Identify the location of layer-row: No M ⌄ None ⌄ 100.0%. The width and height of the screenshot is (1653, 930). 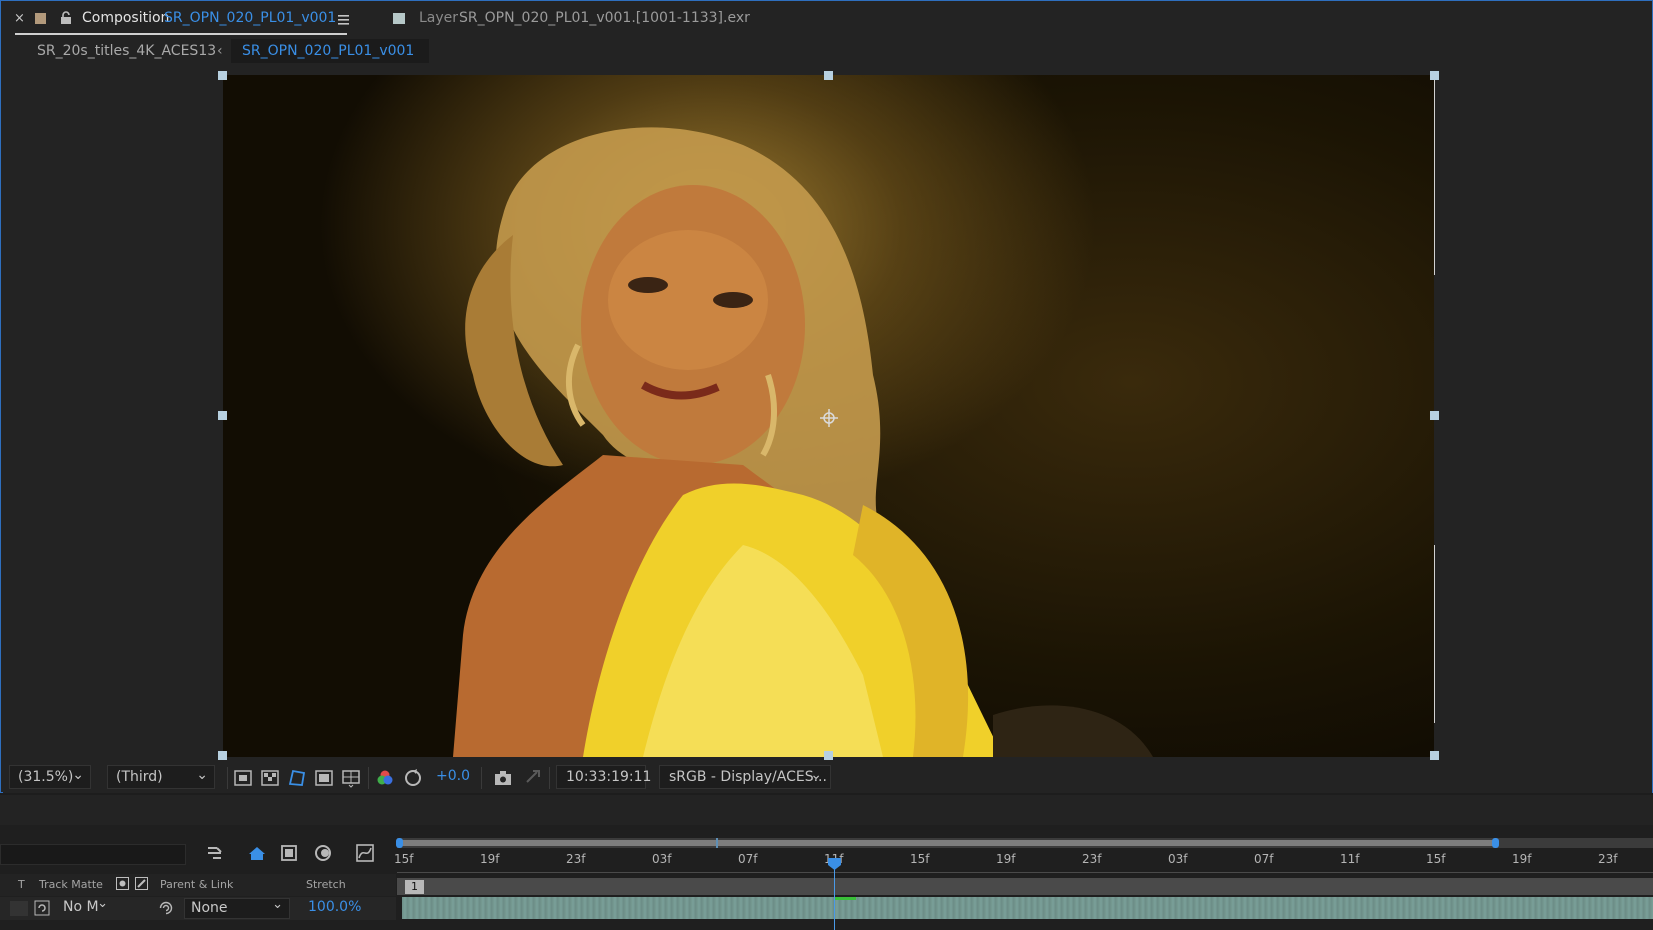
(198, 908).